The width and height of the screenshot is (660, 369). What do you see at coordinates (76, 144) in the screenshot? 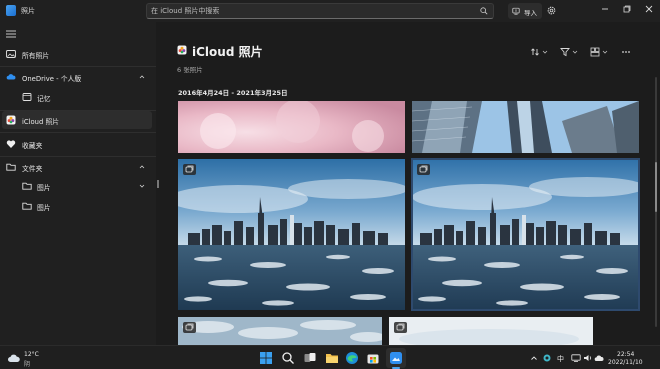
I see `sidebar-item-favorites: 收藏夹` at bounding box center [76, 144].